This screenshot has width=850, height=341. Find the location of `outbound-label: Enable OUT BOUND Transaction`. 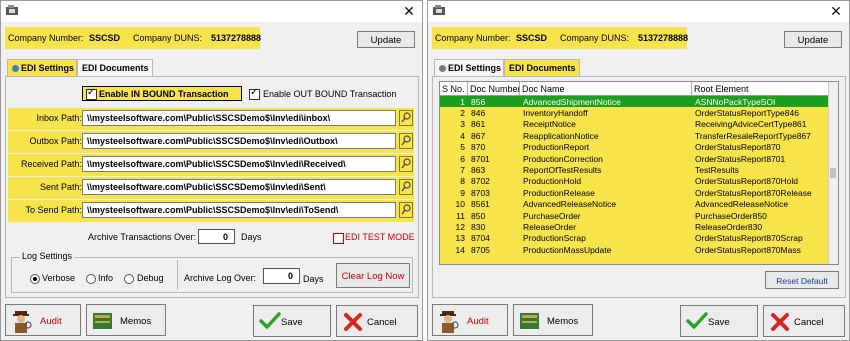

outbound-label: Enable OUT BOUND Transaction is located at coordinates (330, 94).